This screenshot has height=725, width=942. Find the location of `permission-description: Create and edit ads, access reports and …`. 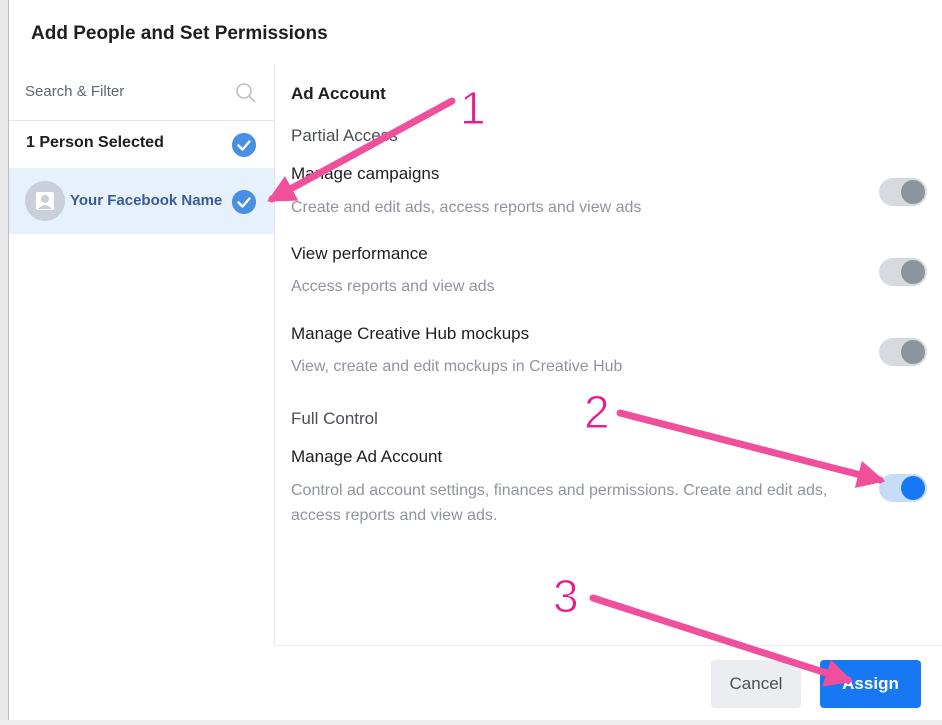

permission-description: Create and edit ads, access reports and … is located at coordinates (466, 207).